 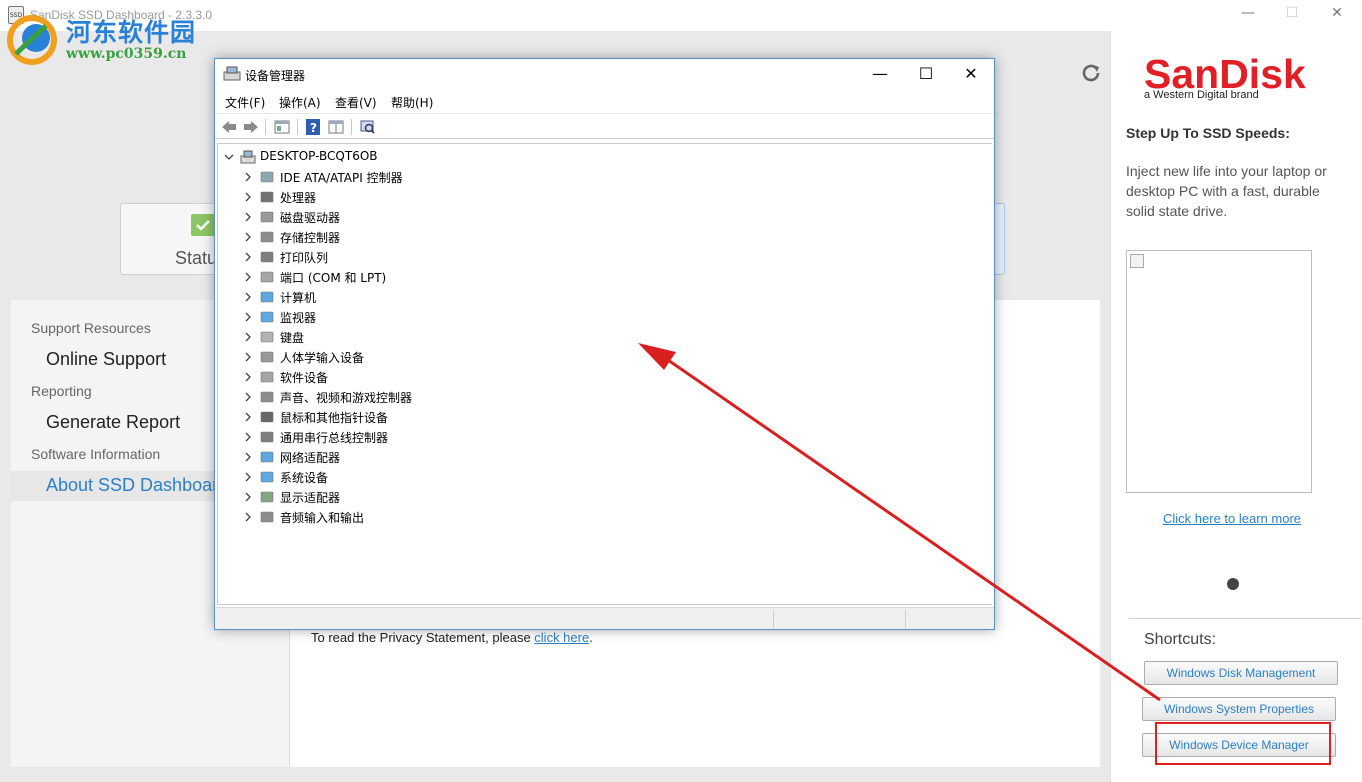 What do you see at coordinates (300, 102) in the screenshot?
I see `menu-action: 操作(A)` at bounding box center [300, 102].